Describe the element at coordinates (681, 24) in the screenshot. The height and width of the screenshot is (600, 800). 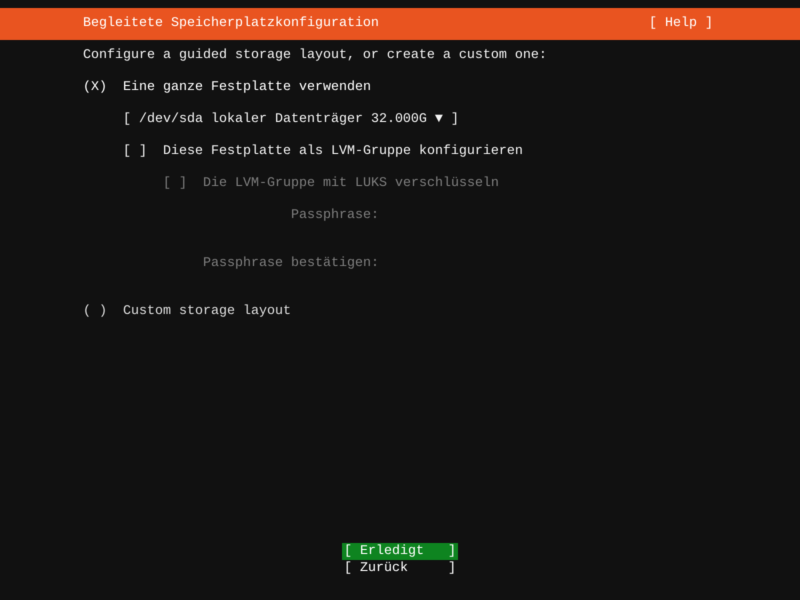
I see `help-button: [ Help ]` at that location.